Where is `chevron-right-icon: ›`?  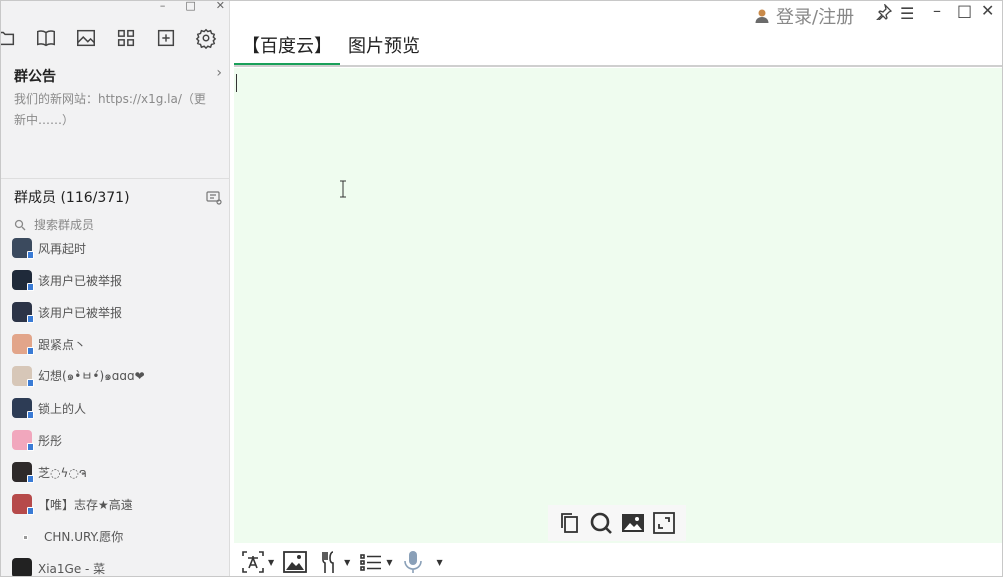 chevron-right-icon: › is located at coordinates (219, 73).